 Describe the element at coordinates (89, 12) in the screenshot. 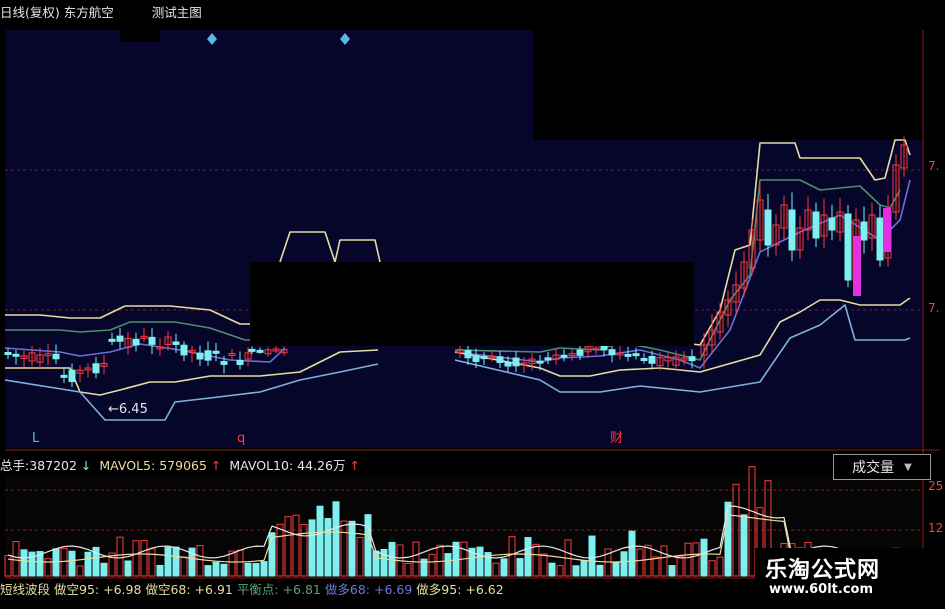

I see `stock-name: 东方航空` at that location.